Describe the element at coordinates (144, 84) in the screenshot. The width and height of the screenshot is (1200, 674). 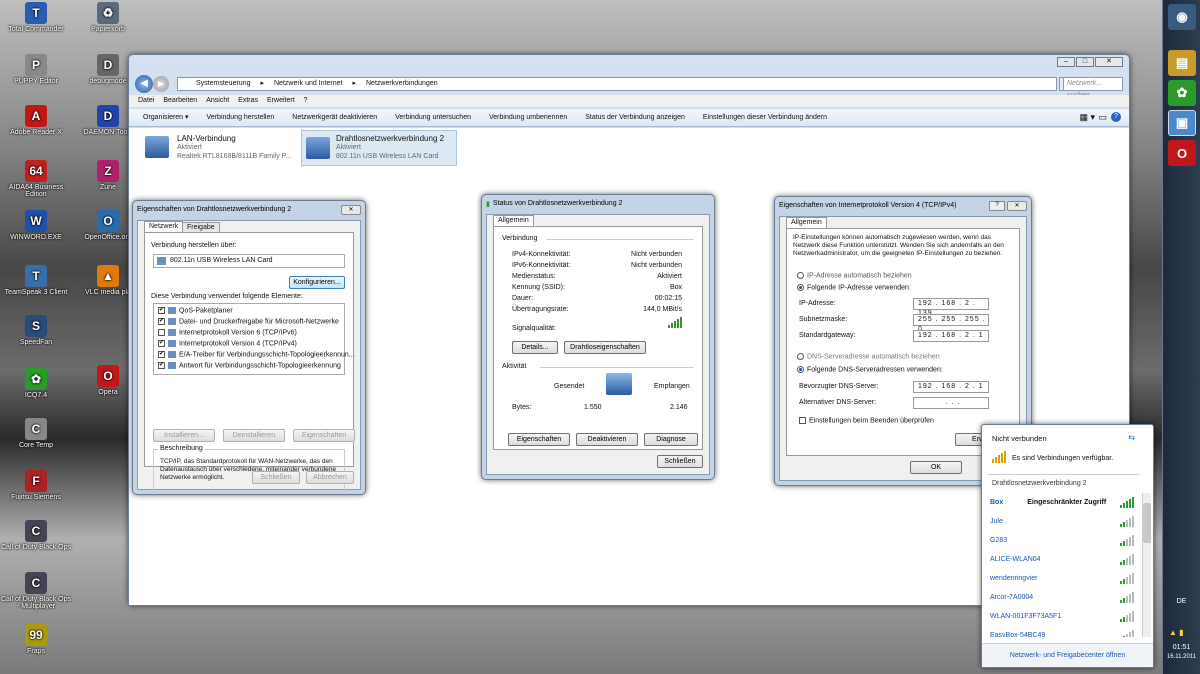
I see `back-arrow-icon: ◀` at that location.